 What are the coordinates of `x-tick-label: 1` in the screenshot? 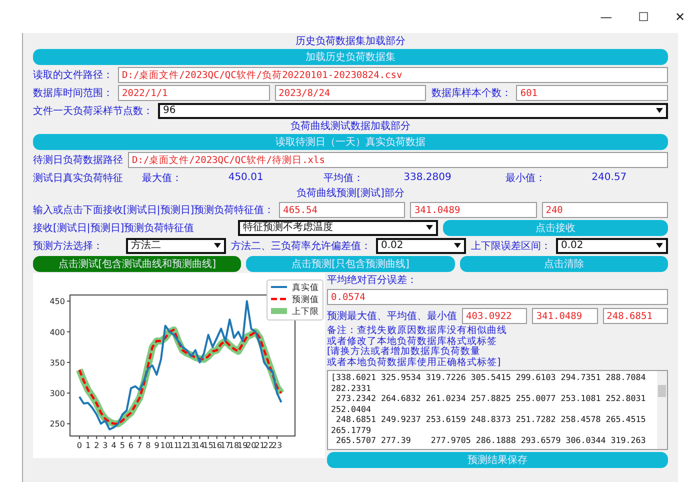 It's located at (88, 445).